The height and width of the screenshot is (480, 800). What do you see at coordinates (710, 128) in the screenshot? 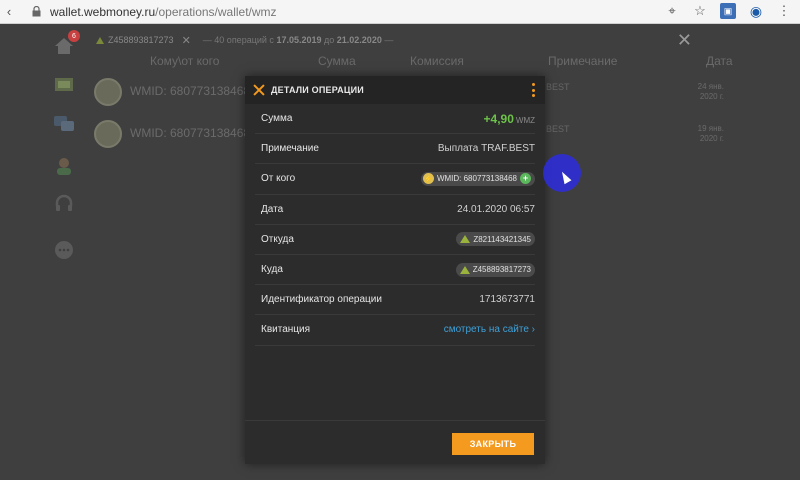
I see `row-date-line1: 19 янв.` at bounding box center [710, 128].